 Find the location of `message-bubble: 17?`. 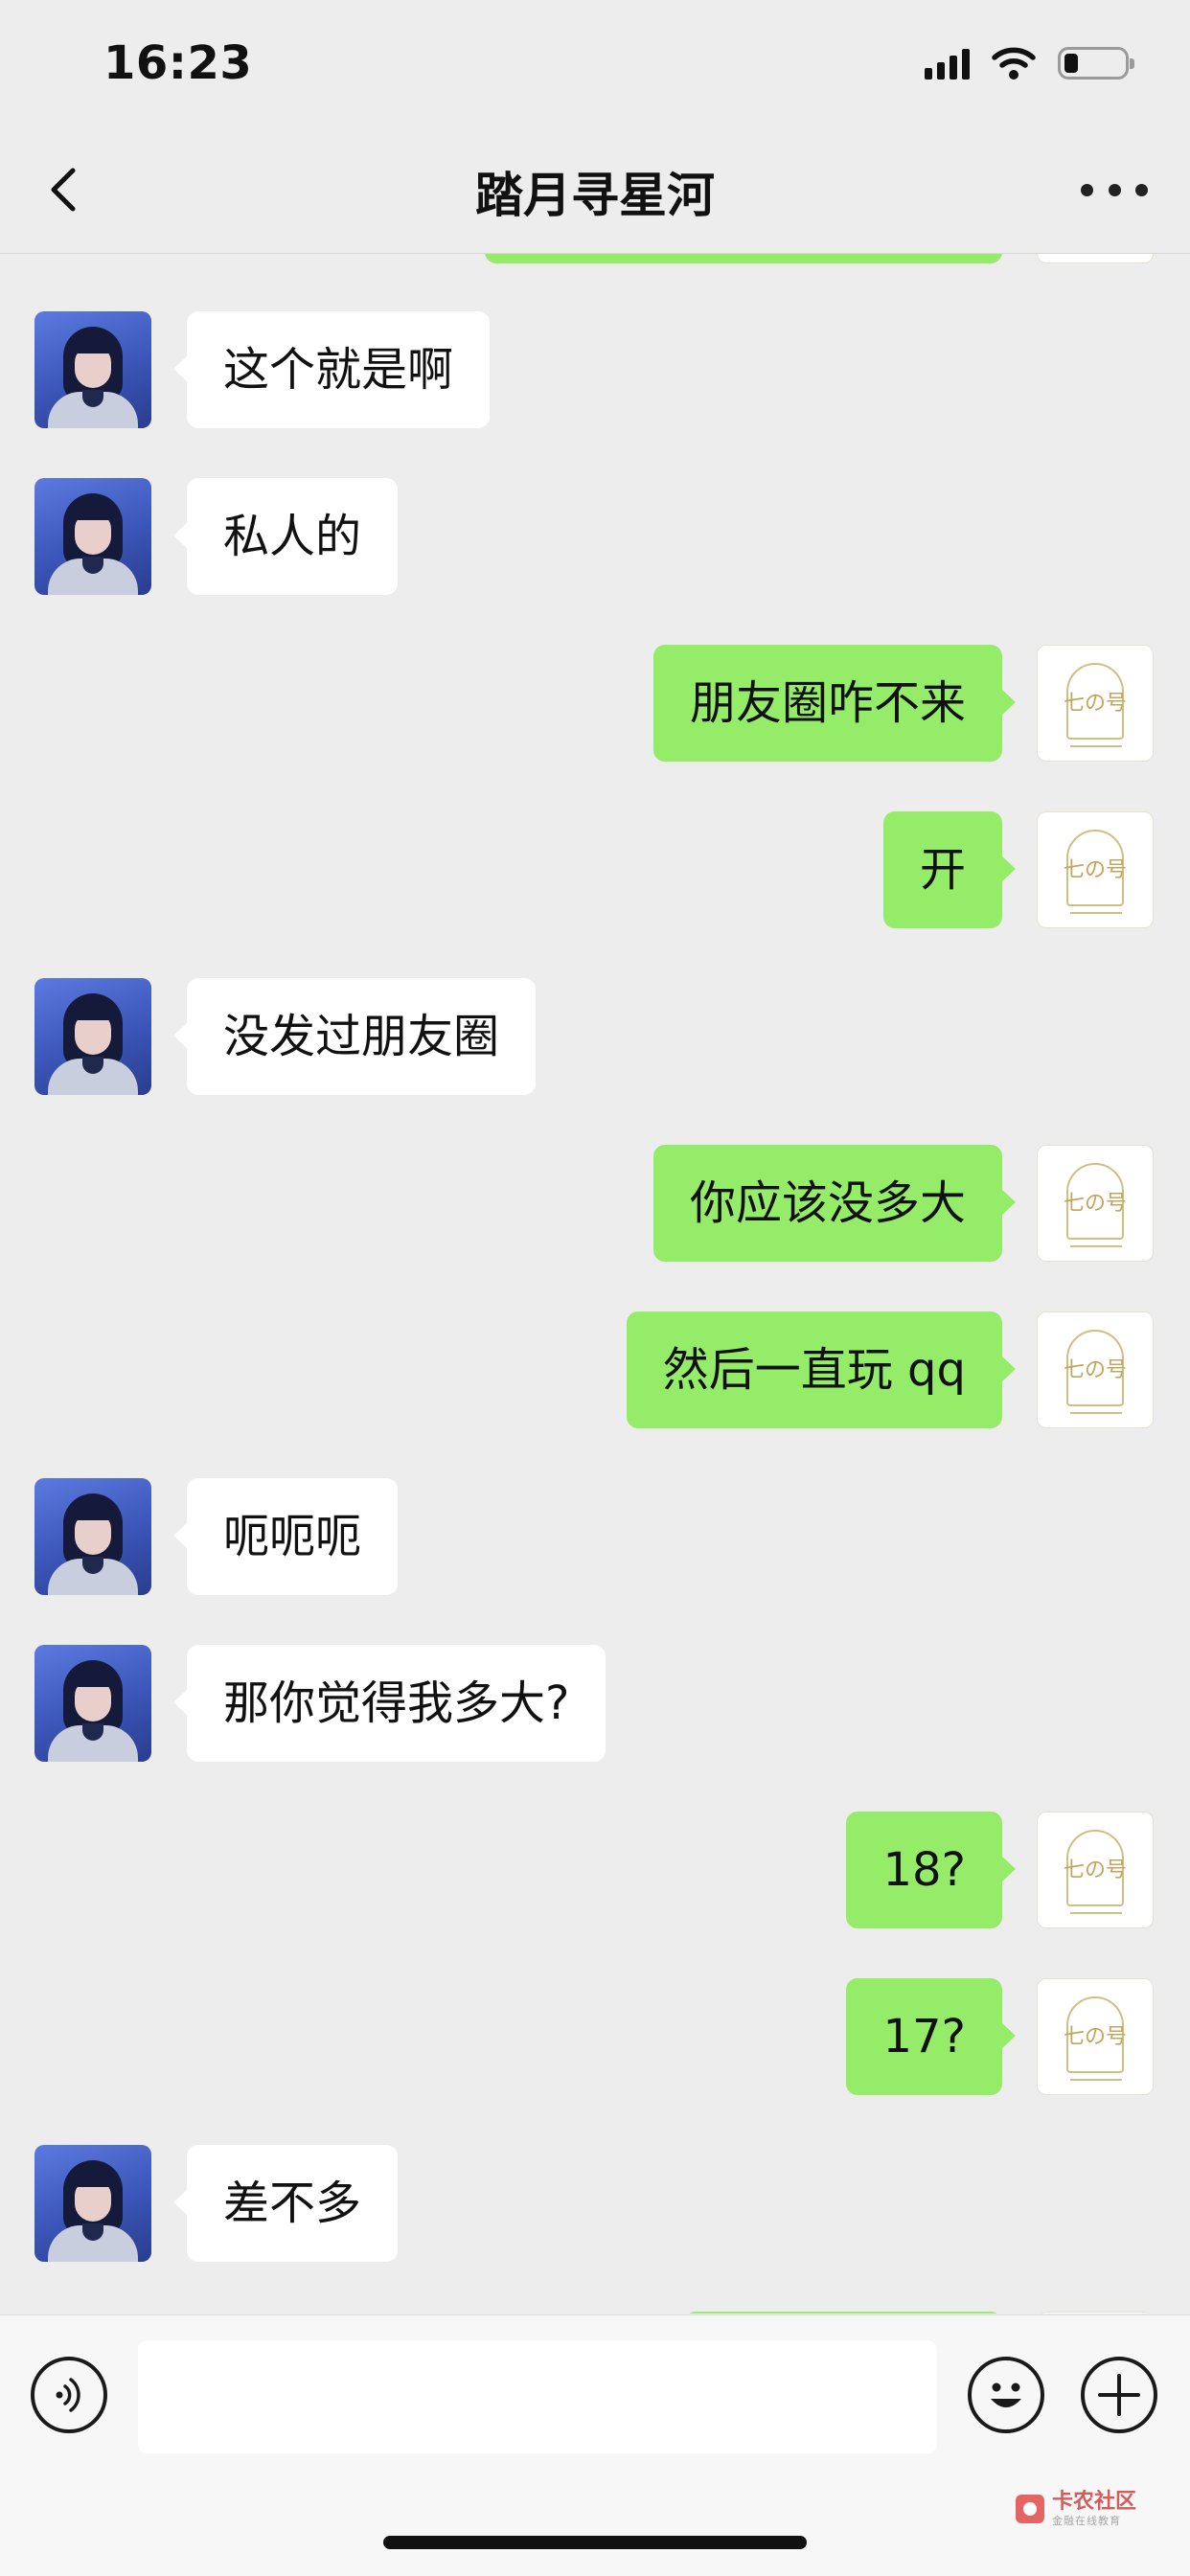

message-bubble: 17? is located at coordinates (931, 2037).